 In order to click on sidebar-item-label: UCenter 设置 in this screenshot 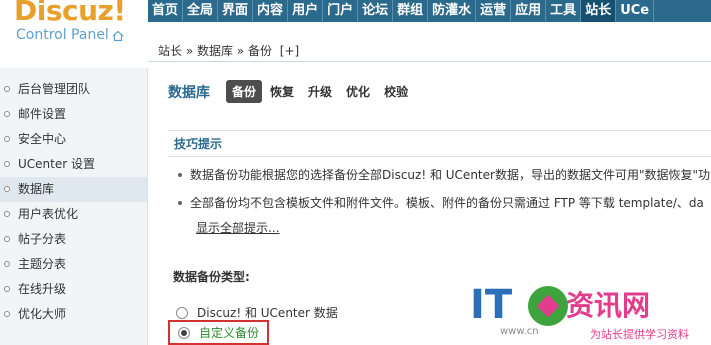, I will do `click(56, 164)`.